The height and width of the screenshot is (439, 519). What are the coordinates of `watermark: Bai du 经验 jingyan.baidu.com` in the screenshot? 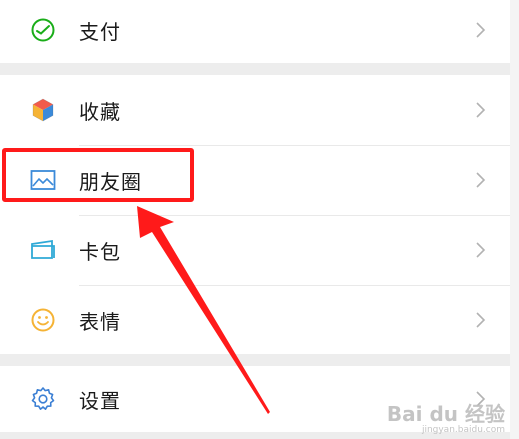 It's located at (446, 416).